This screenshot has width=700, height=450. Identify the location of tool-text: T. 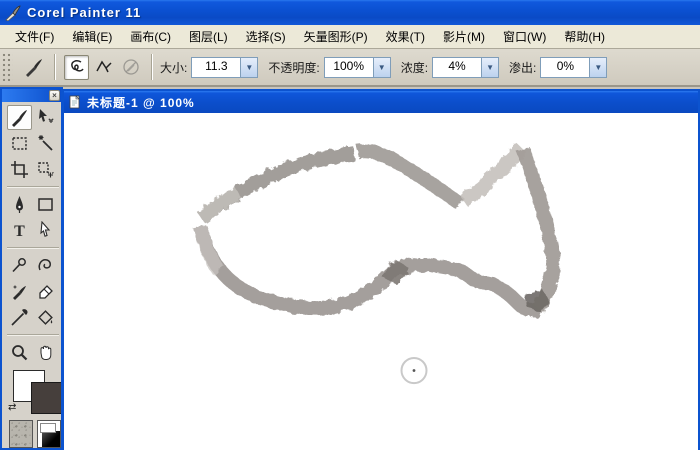
(19, 230).